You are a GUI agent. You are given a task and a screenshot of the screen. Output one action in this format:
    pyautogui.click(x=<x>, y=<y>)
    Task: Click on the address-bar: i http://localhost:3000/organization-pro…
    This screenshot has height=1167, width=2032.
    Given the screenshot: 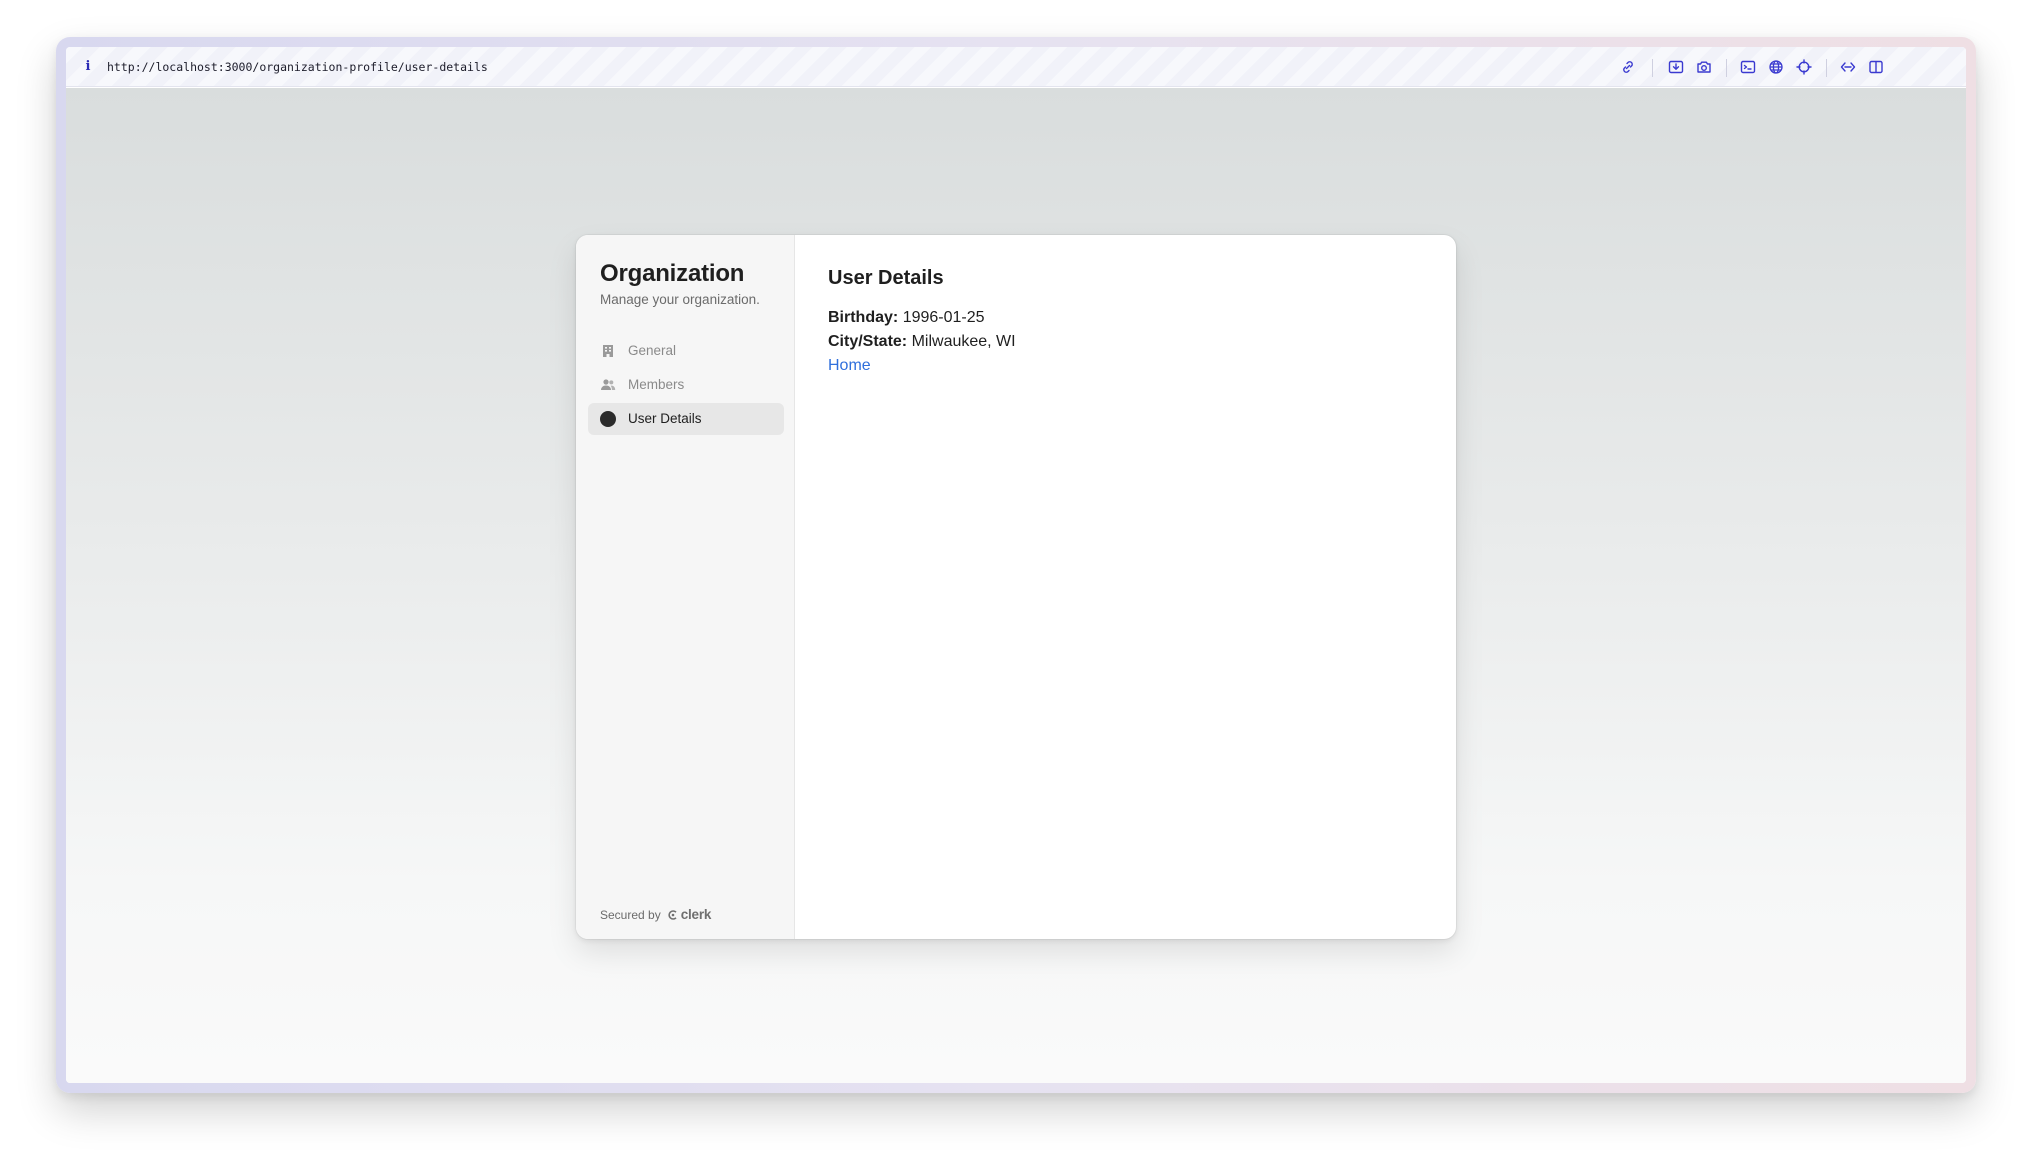 What is the action you would take?
    pyautogui.click(x=1016, y=67)
    